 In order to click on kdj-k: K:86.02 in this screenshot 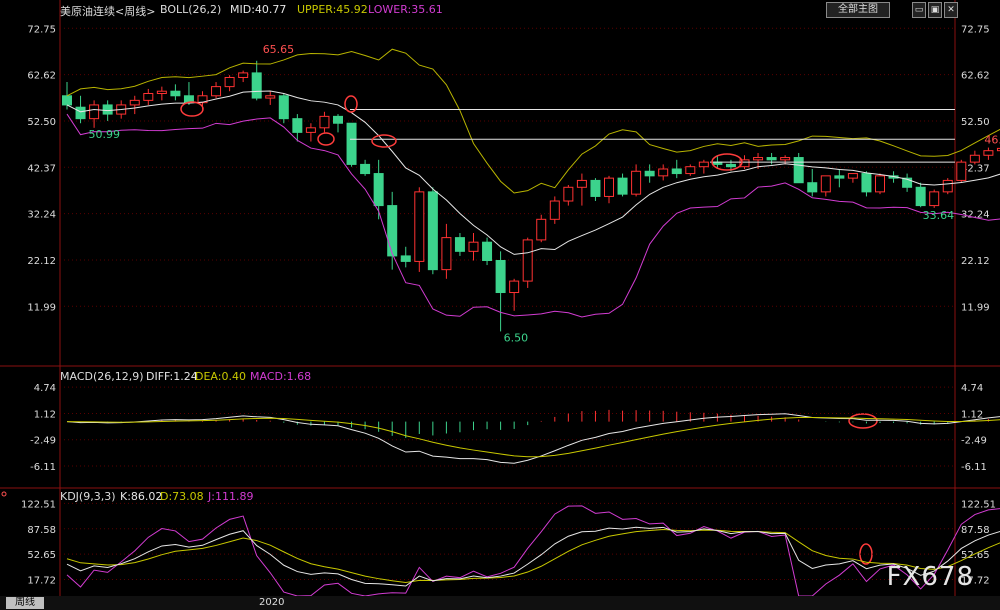, I will do `click(141, 496)`.